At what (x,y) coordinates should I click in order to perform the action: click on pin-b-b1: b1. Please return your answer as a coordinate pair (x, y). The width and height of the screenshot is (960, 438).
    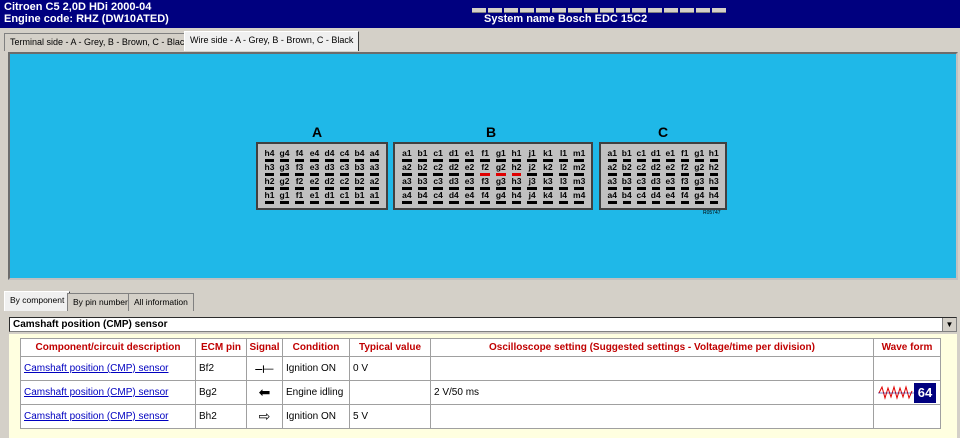
    Looking at the image, I should click on (423, 155).